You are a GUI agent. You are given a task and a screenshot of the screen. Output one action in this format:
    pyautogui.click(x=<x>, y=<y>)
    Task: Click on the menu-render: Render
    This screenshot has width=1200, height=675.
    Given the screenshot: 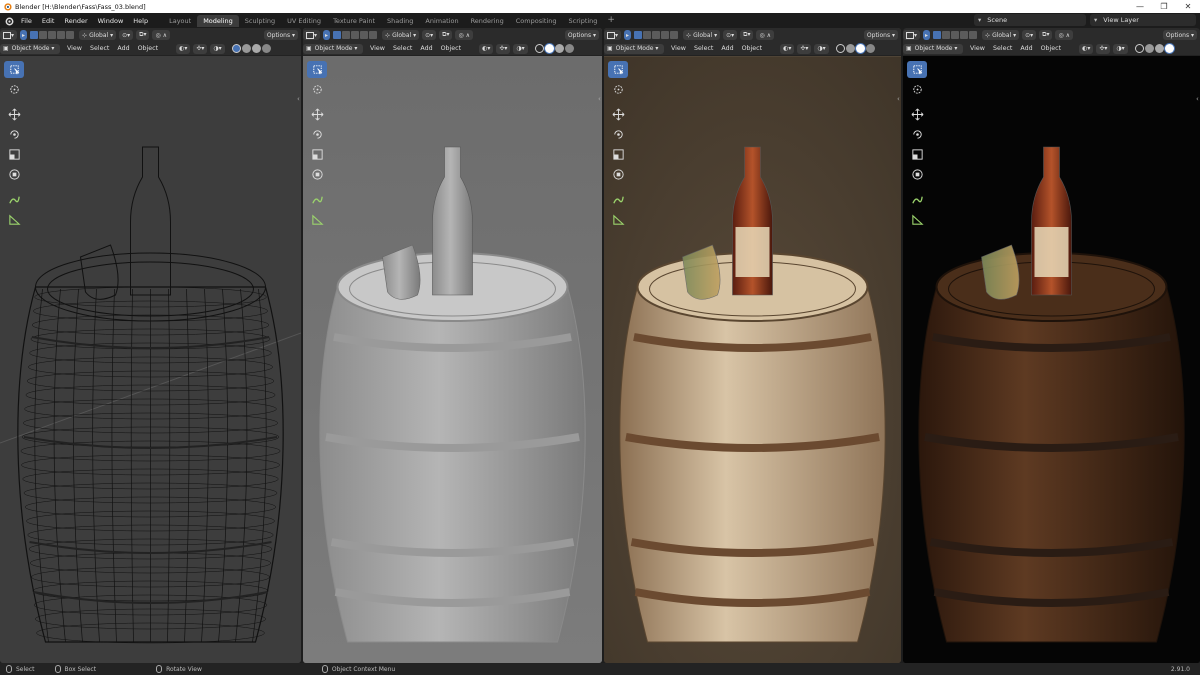 What is the action you would take?
    pyautogui.click(x=75, y=21)
    